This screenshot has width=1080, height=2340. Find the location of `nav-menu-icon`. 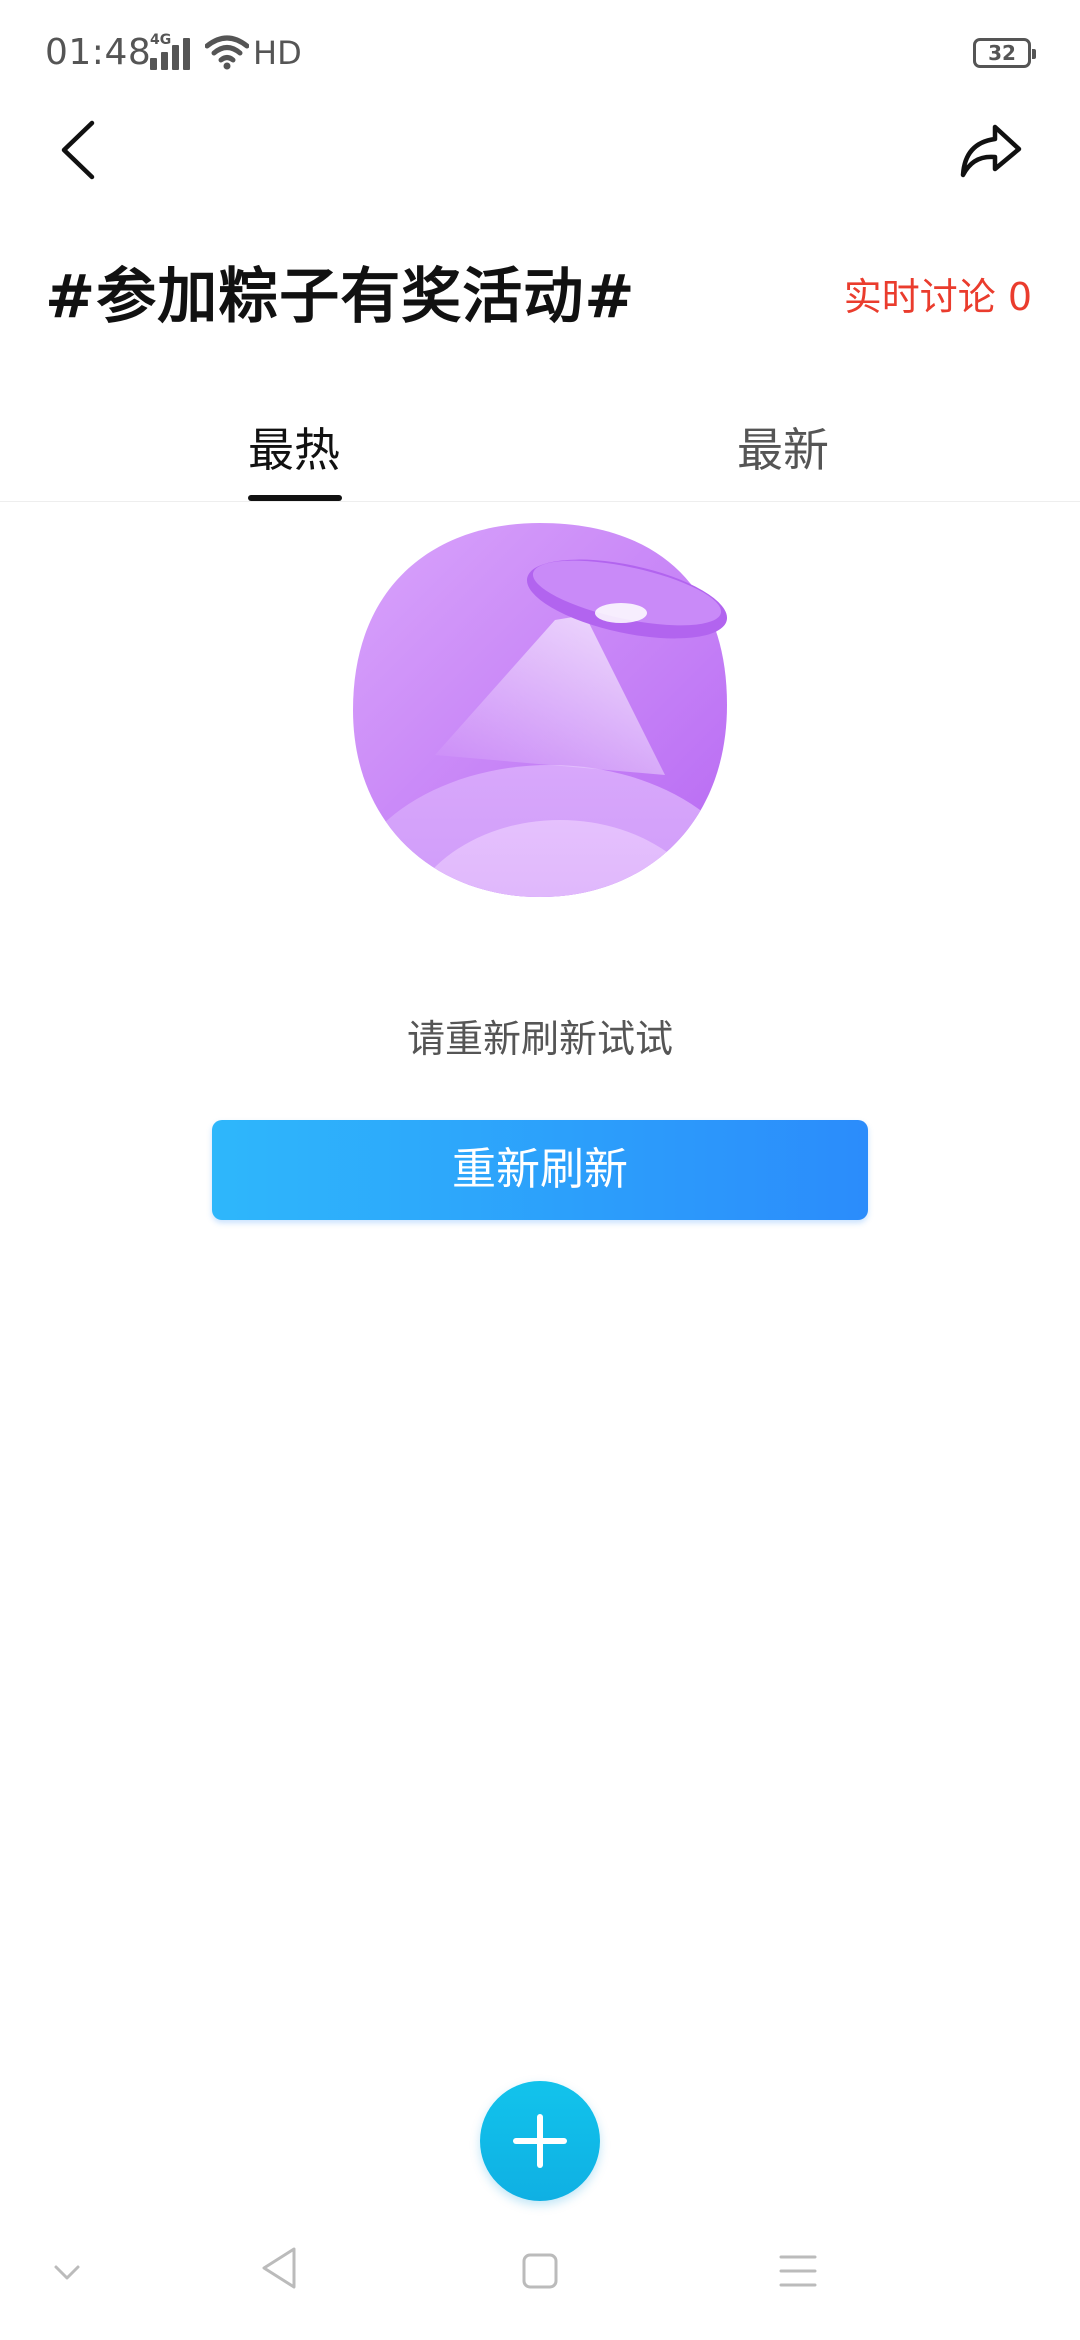

nav-menu-icon is located at coordinates (798, 2271).